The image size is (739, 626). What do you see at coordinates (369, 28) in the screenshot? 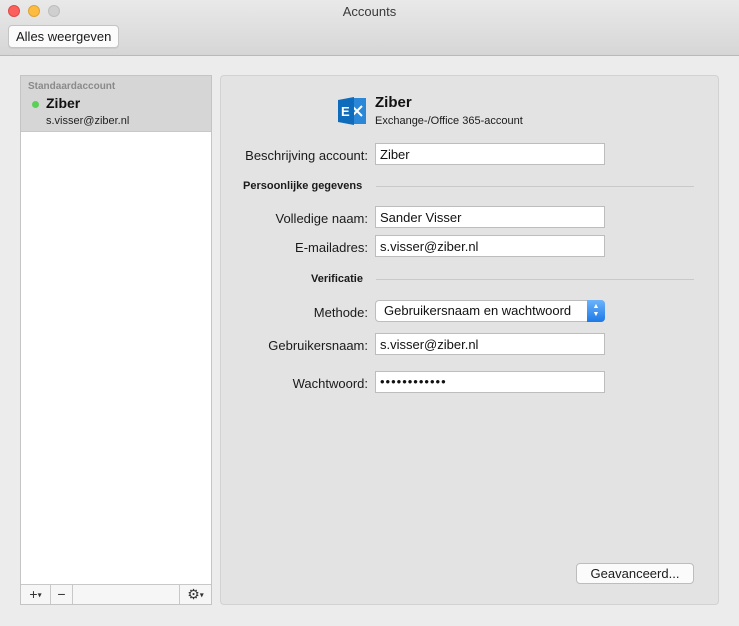
I see `title-bar: Accounts Alles weergeven` at bounding box center [369, 28].